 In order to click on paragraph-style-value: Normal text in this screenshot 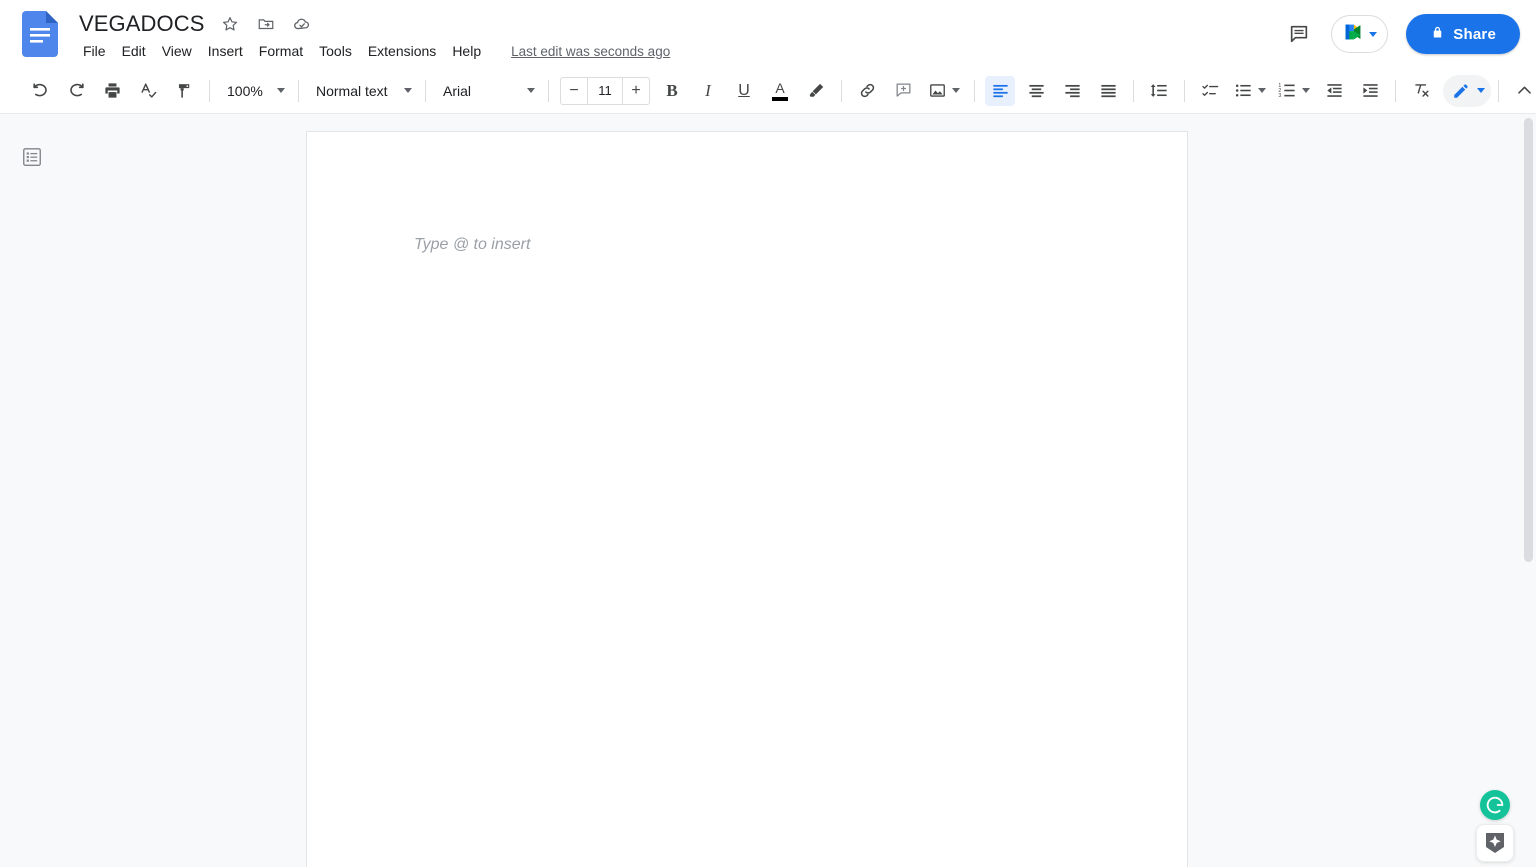, I will do `click(352, 90)`.